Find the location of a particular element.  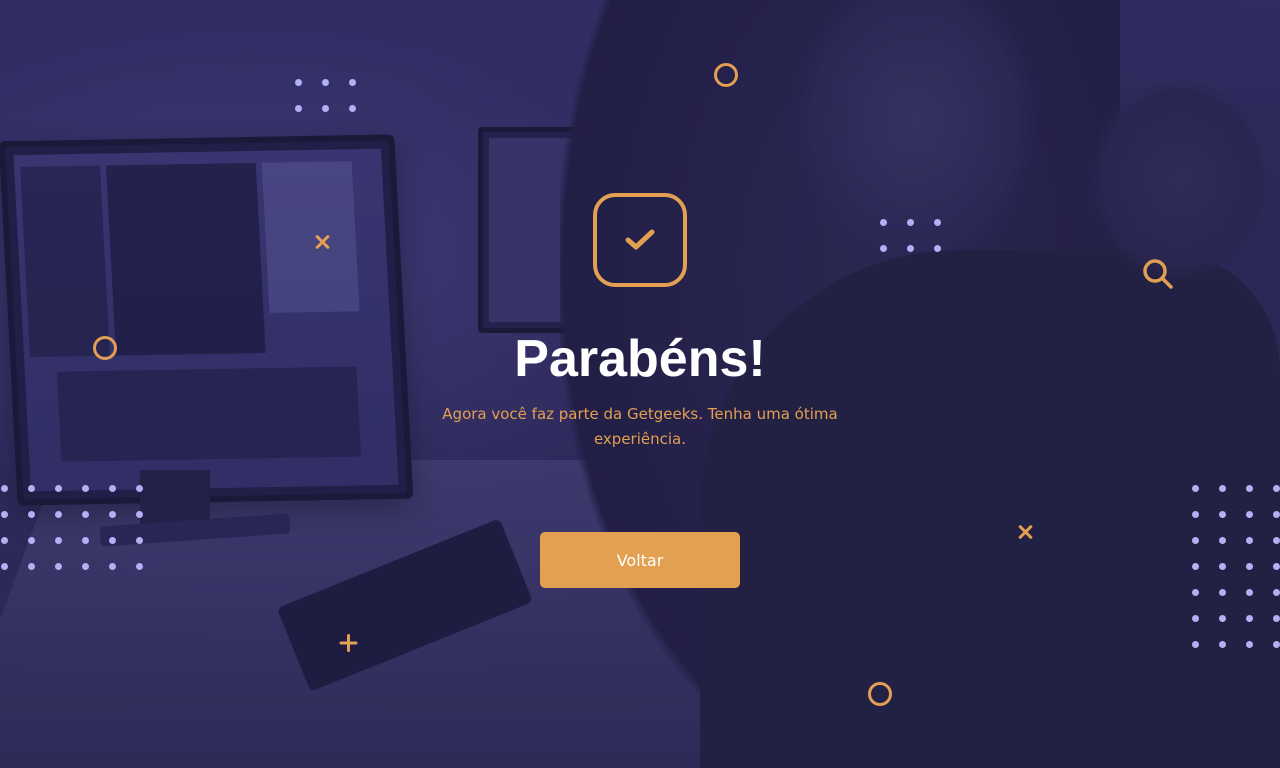

success-badge is located at coordinates (640, 240).